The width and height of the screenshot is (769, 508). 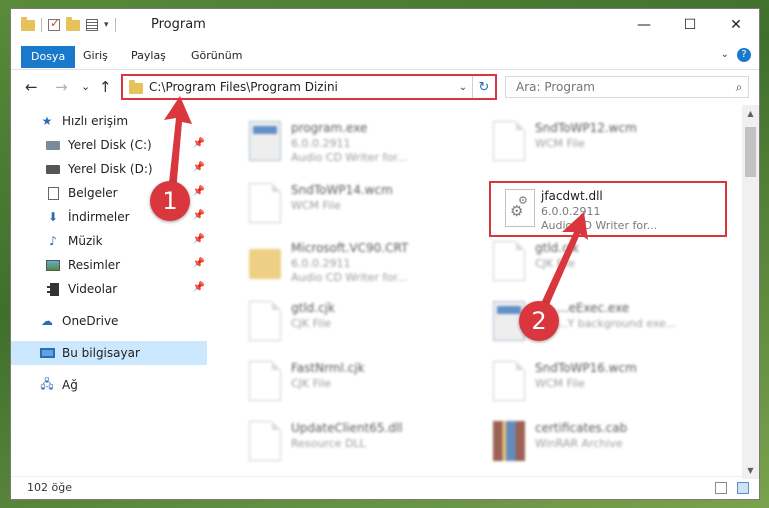 What do you see at coordinates (579, 443) in the screenshot?
I see `file-type: WinRAR Archive` at bounding box center [579, 443].